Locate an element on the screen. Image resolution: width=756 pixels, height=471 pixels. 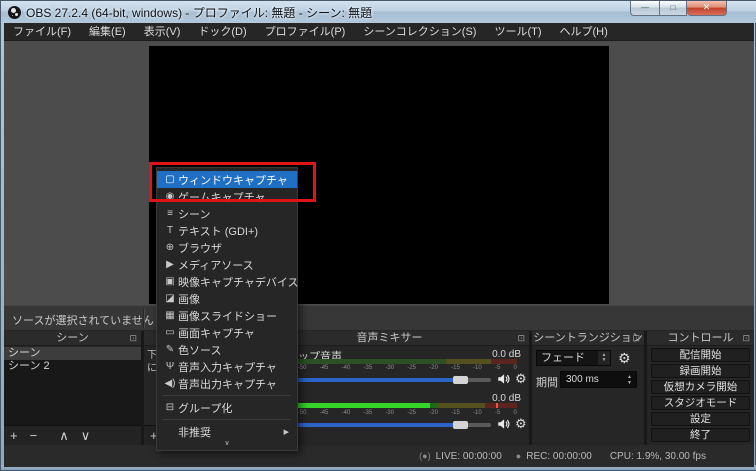
menu-scene-collection: シーンコレクション(S) is located at coordinates (419, 32).